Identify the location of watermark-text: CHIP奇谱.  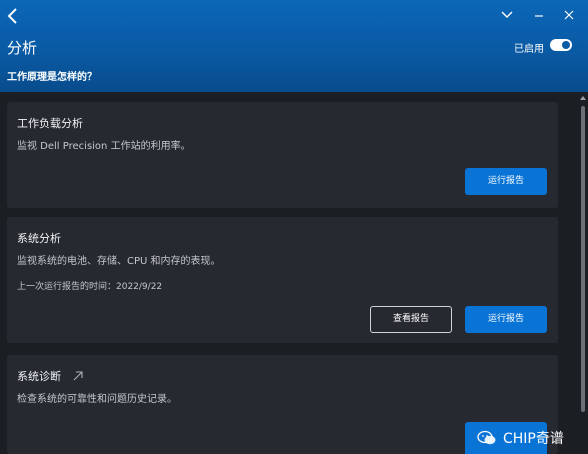
(533, 438).